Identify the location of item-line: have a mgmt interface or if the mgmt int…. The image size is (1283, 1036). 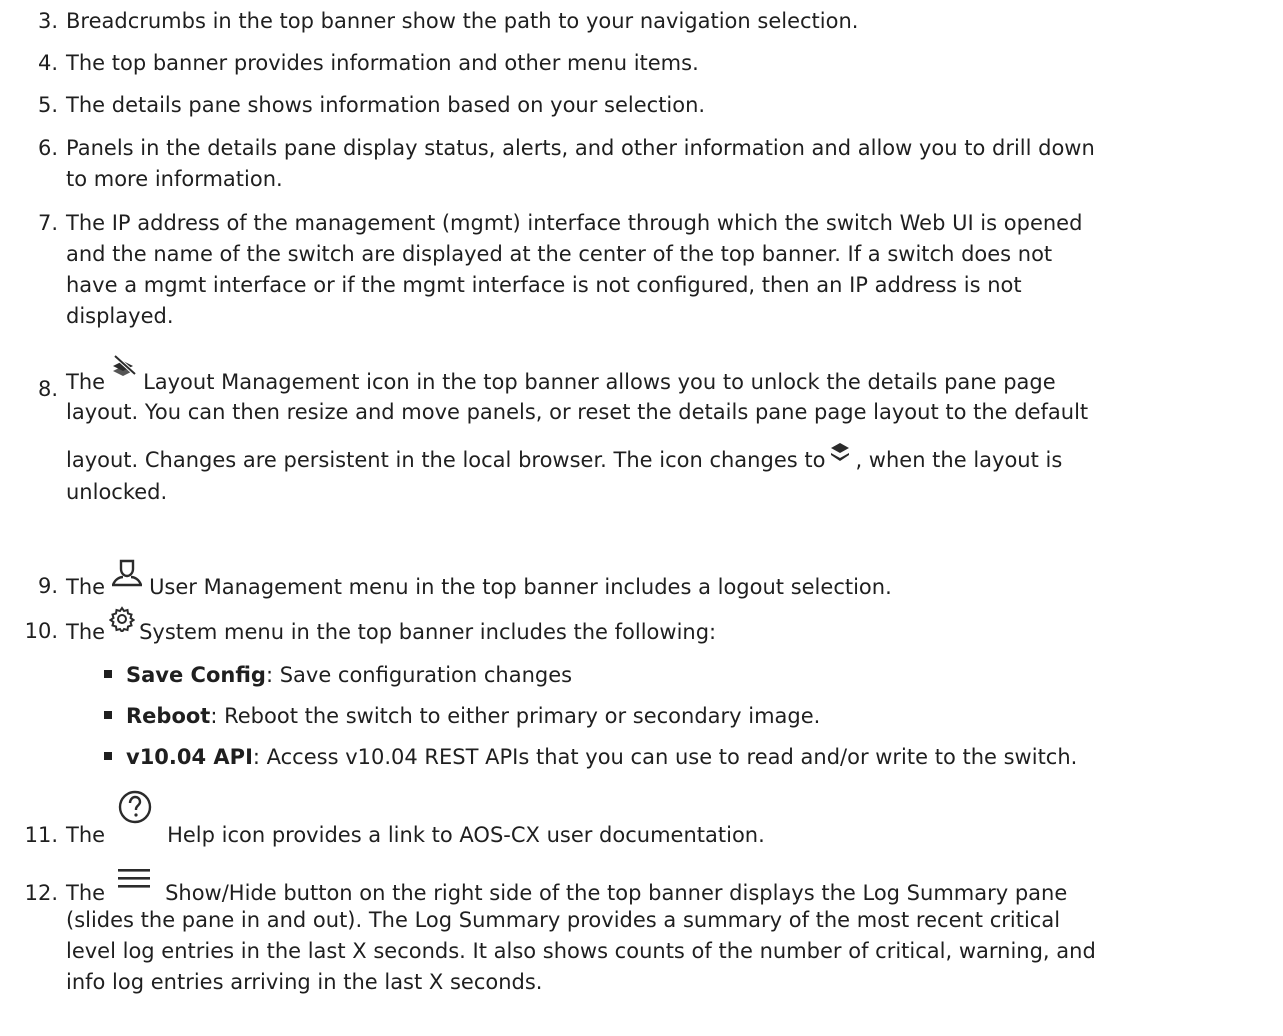
(544, 285).